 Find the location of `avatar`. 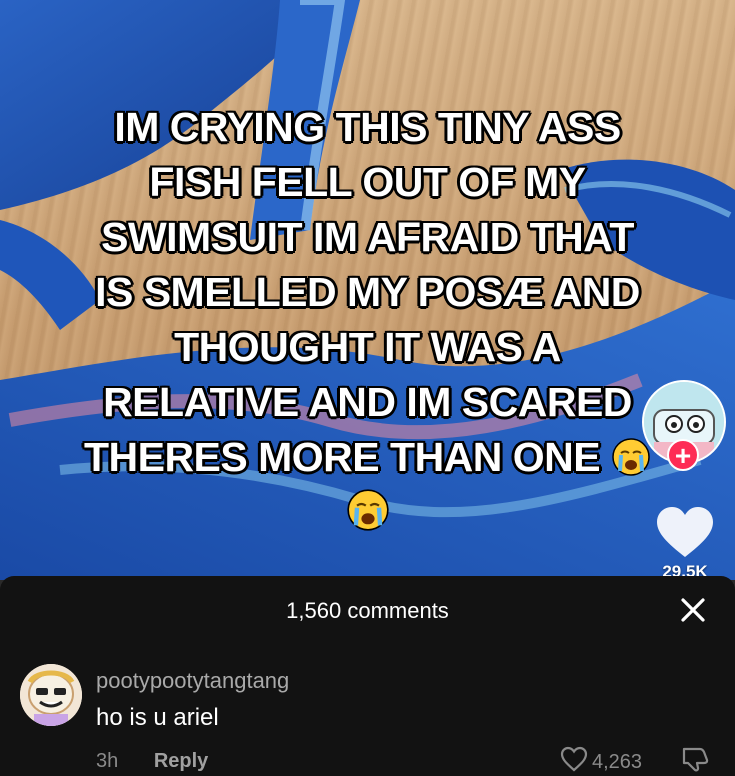

avatar is located at coordinates (51, 695).